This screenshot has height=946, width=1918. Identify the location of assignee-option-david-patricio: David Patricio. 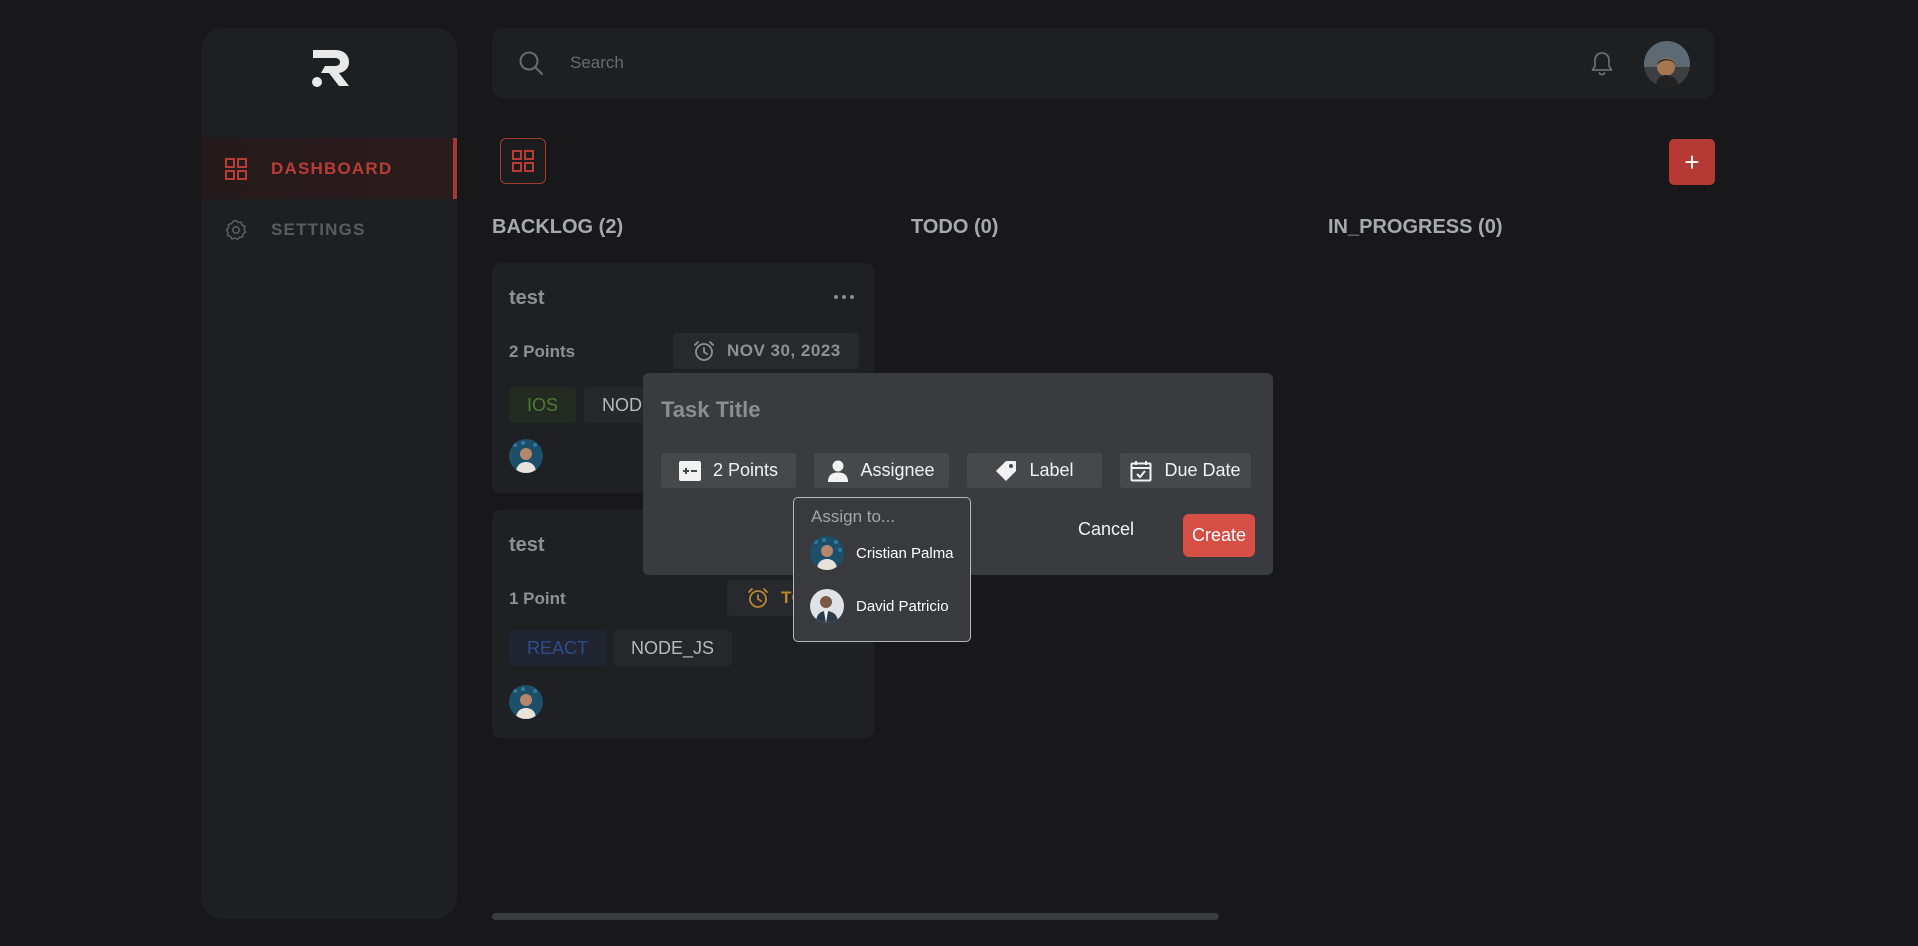
(879, 606).